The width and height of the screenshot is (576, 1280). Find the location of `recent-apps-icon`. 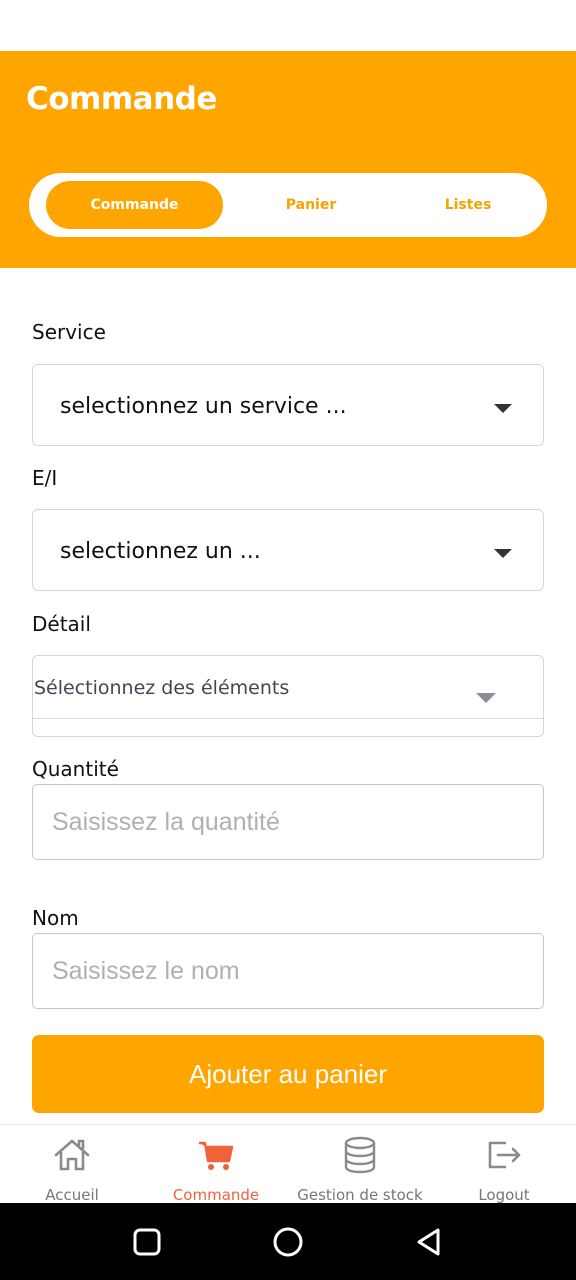

recent-apps-icon is located at coordinates (147, 1242).